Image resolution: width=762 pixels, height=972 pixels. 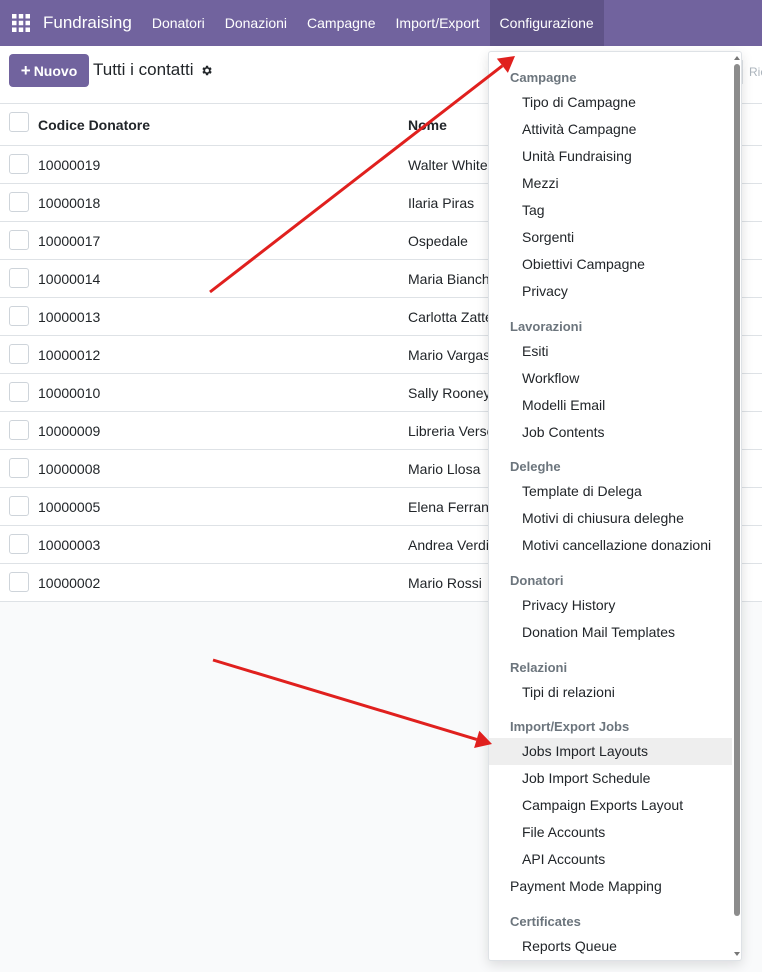 I want to click on dropdown-section-header: Deleghe, so click(x=535, y=466).